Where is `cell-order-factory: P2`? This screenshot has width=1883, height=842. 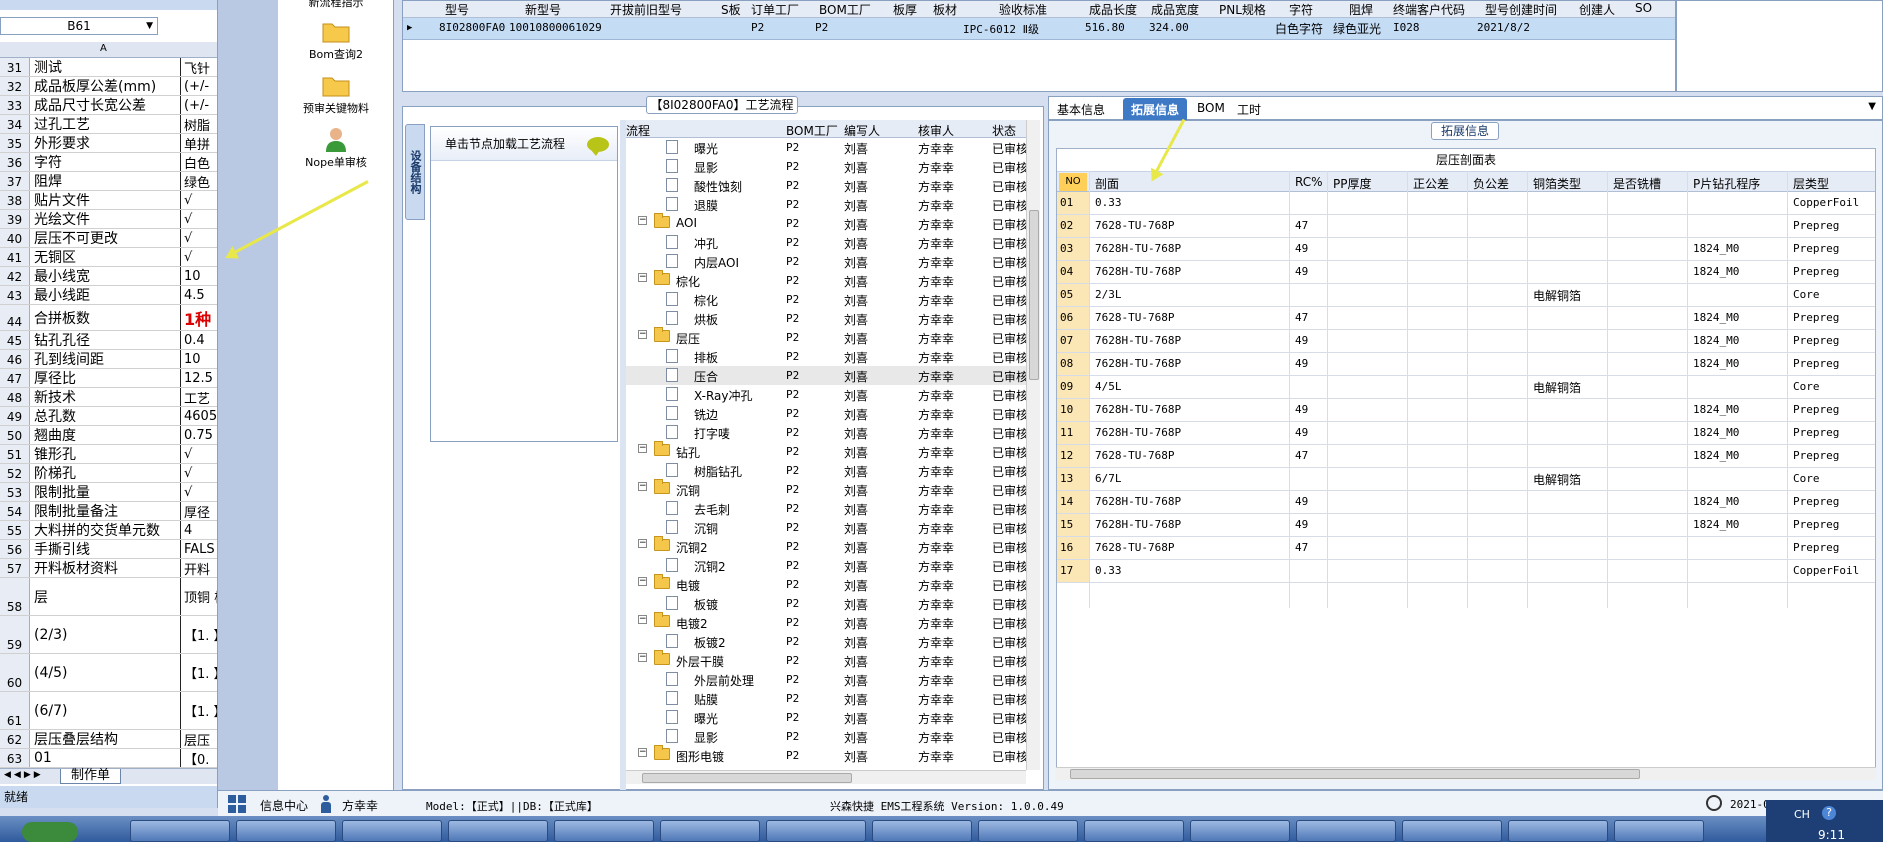 cell-order-factory: P2 is located at coordinates (757, 27).